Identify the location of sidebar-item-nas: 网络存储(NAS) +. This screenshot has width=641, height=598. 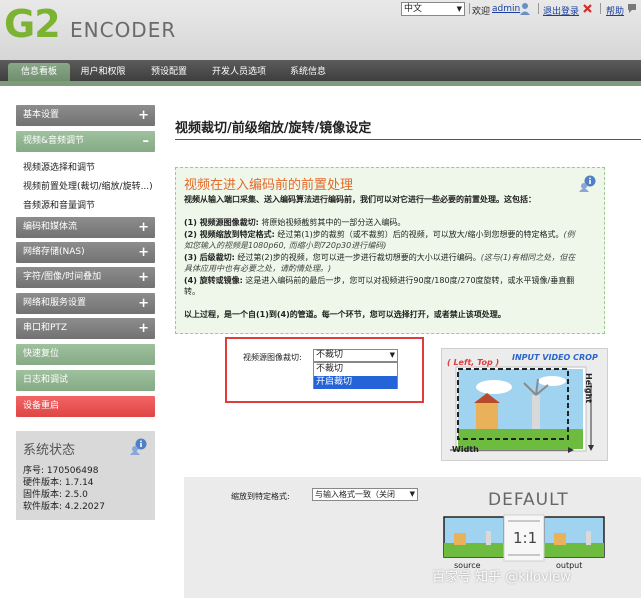
(85, 252).